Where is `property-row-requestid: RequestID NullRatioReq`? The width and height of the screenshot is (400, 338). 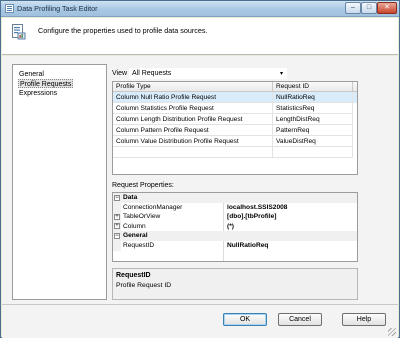
property-row-requestid: RequestID NullRatioReq is located at coordinates (235, 246).